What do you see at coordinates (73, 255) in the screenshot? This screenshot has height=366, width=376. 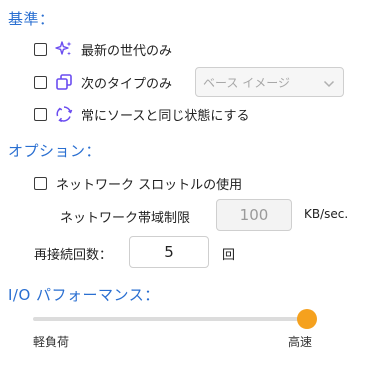 I see `retry-count-label: 再接続回数：` at bounding box center [73, 255].